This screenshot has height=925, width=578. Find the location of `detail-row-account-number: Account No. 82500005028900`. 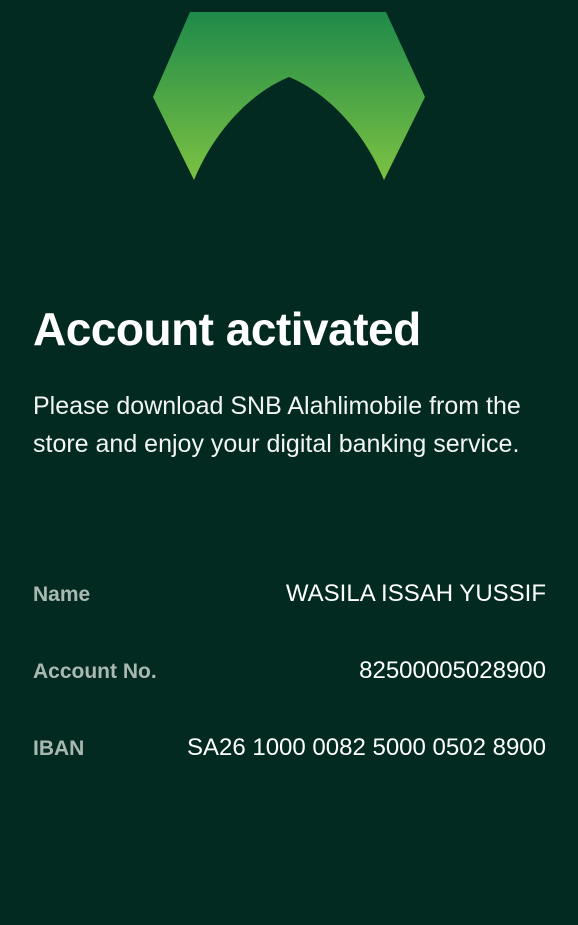

detail-row-account-number: Account No. 82500005028900 is located at coordinates (289, 695).